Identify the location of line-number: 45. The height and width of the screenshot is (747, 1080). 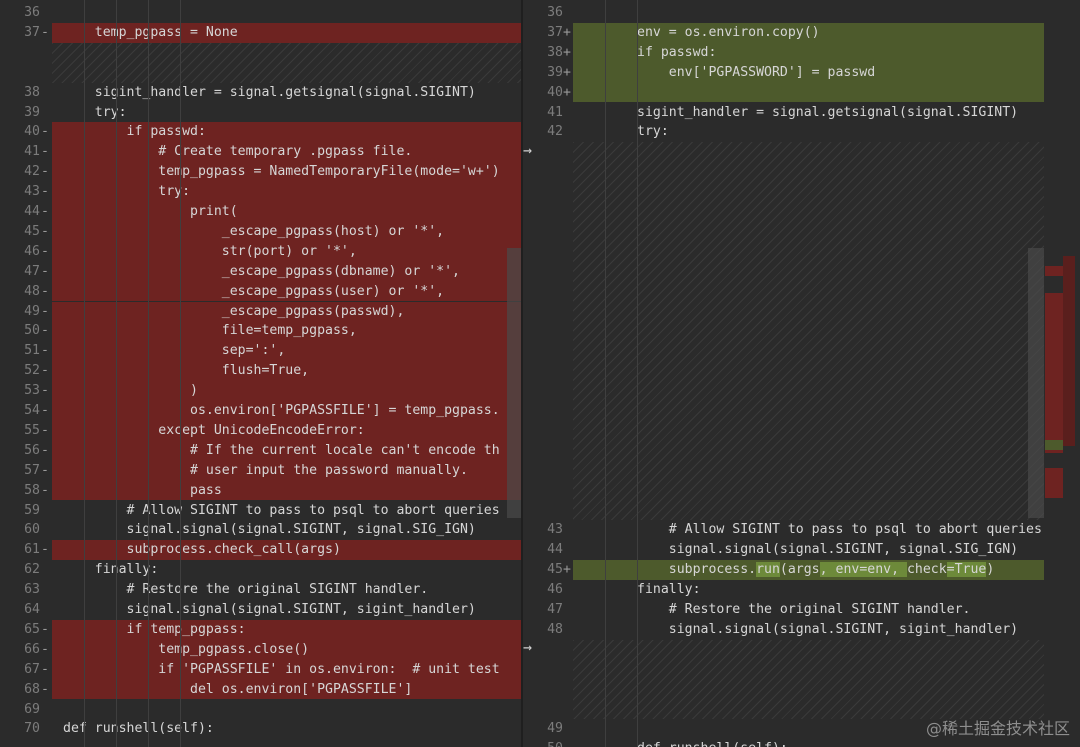
(32, 231).